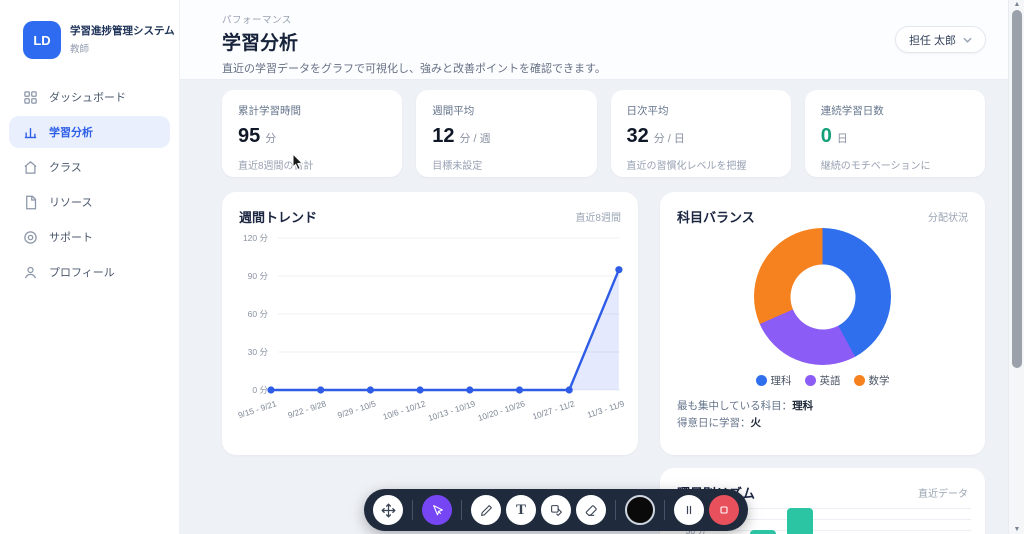 This screenshot has height=534, width=1024. Describe the element at coordinates (453, 111) in the screenshot. I see `stat-label: 週間平均` at that location.